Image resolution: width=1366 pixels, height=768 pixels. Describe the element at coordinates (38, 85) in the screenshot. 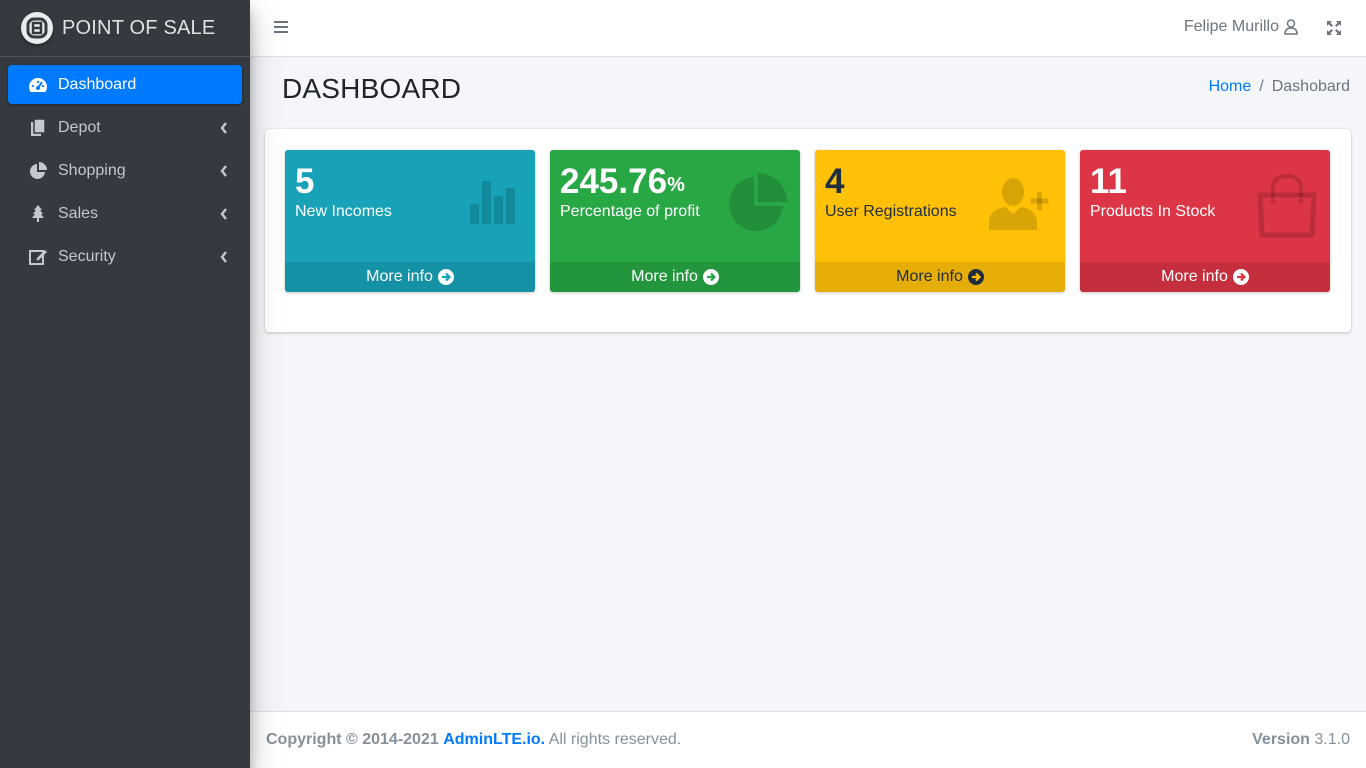

I see `tachometer-icon` at that location.